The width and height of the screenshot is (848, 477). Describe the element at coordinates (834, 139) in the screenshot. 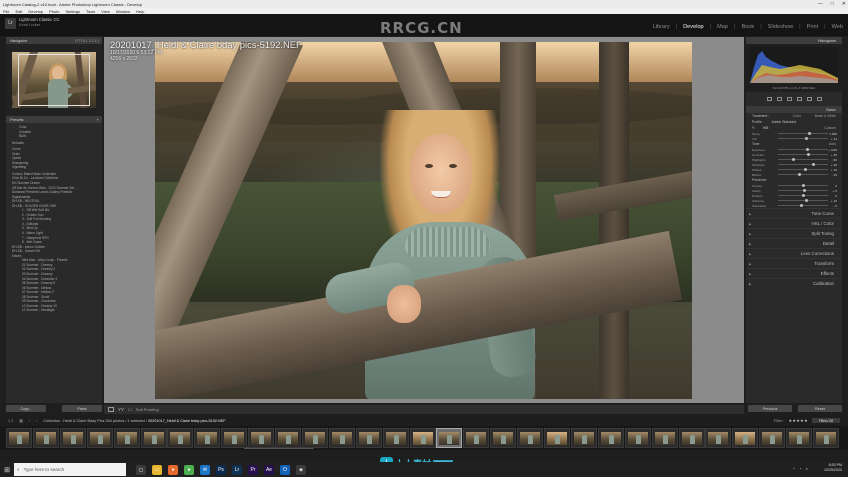

I see `slider-value: + 14` at that location.